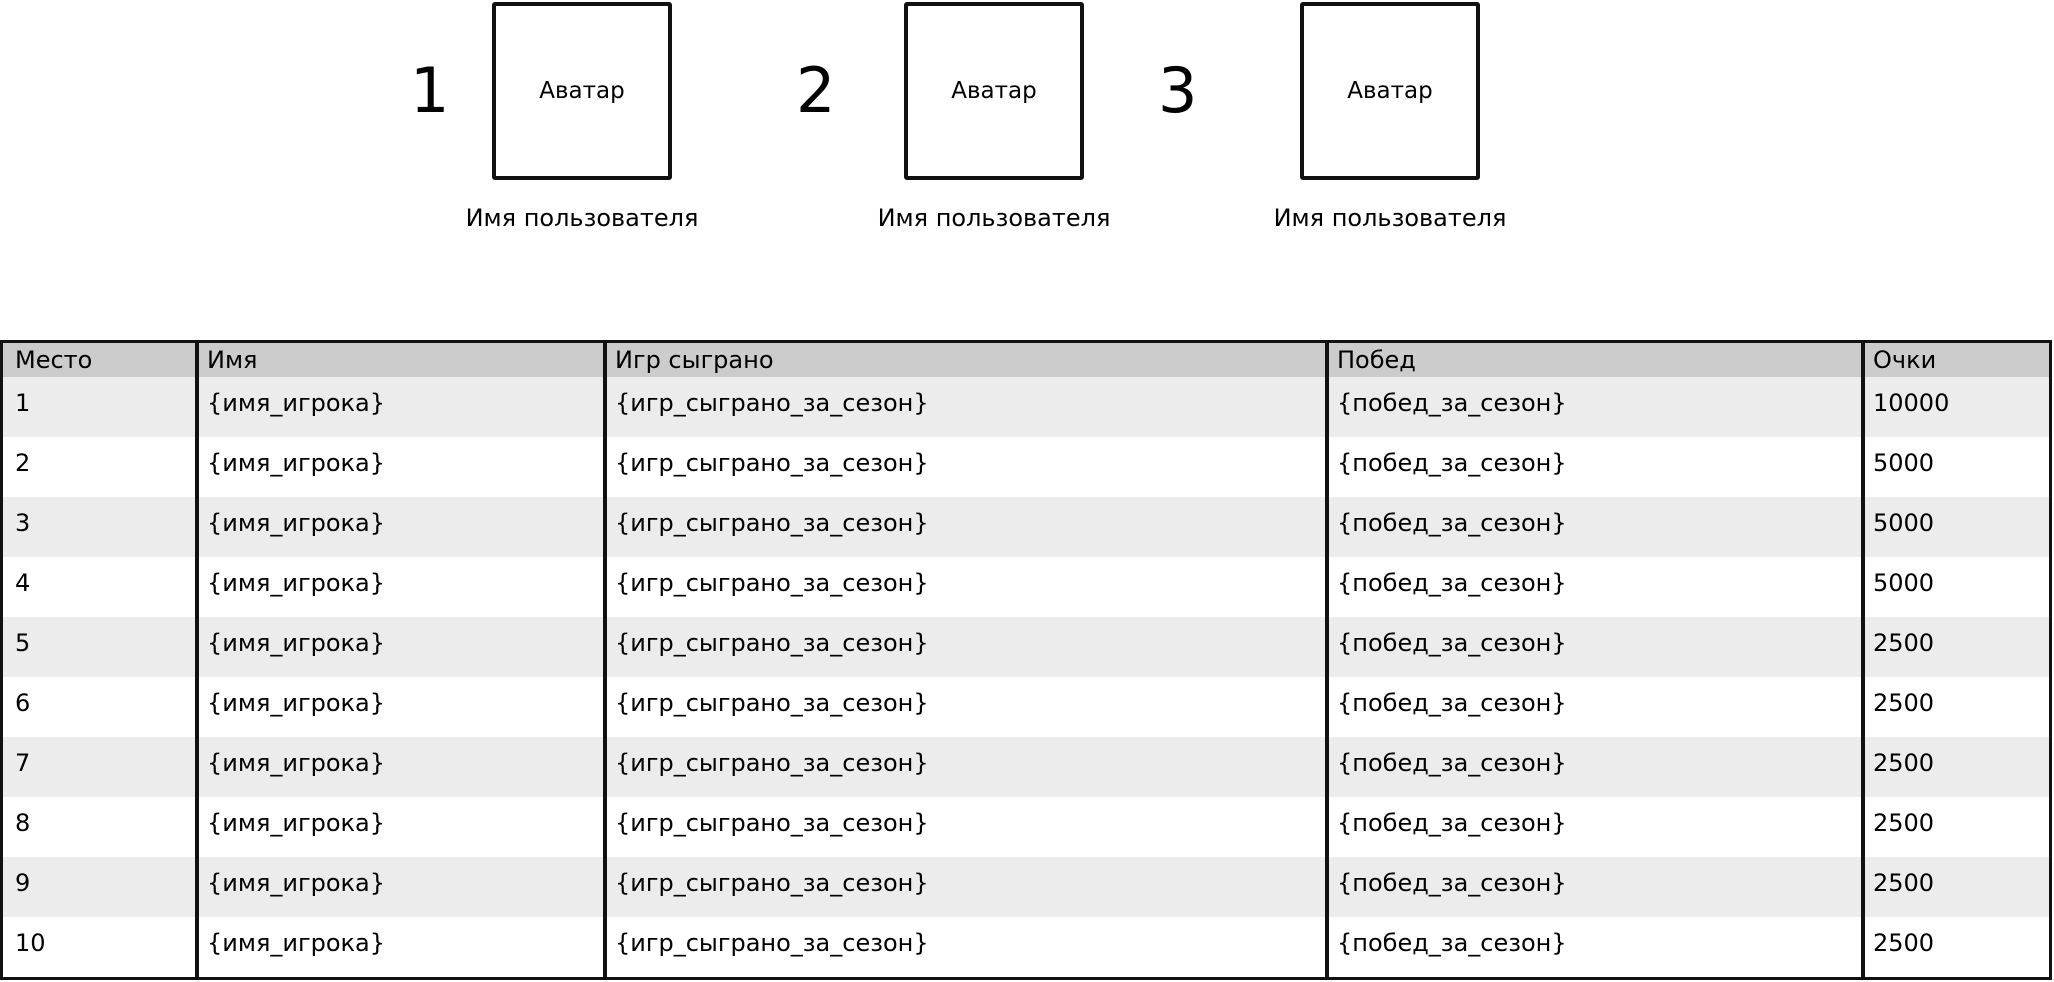 This screenshot has width=2054, height=982. Describe the element at coordinates (100, 887) in the screenshot. I see `cell-place: 9` at that location.